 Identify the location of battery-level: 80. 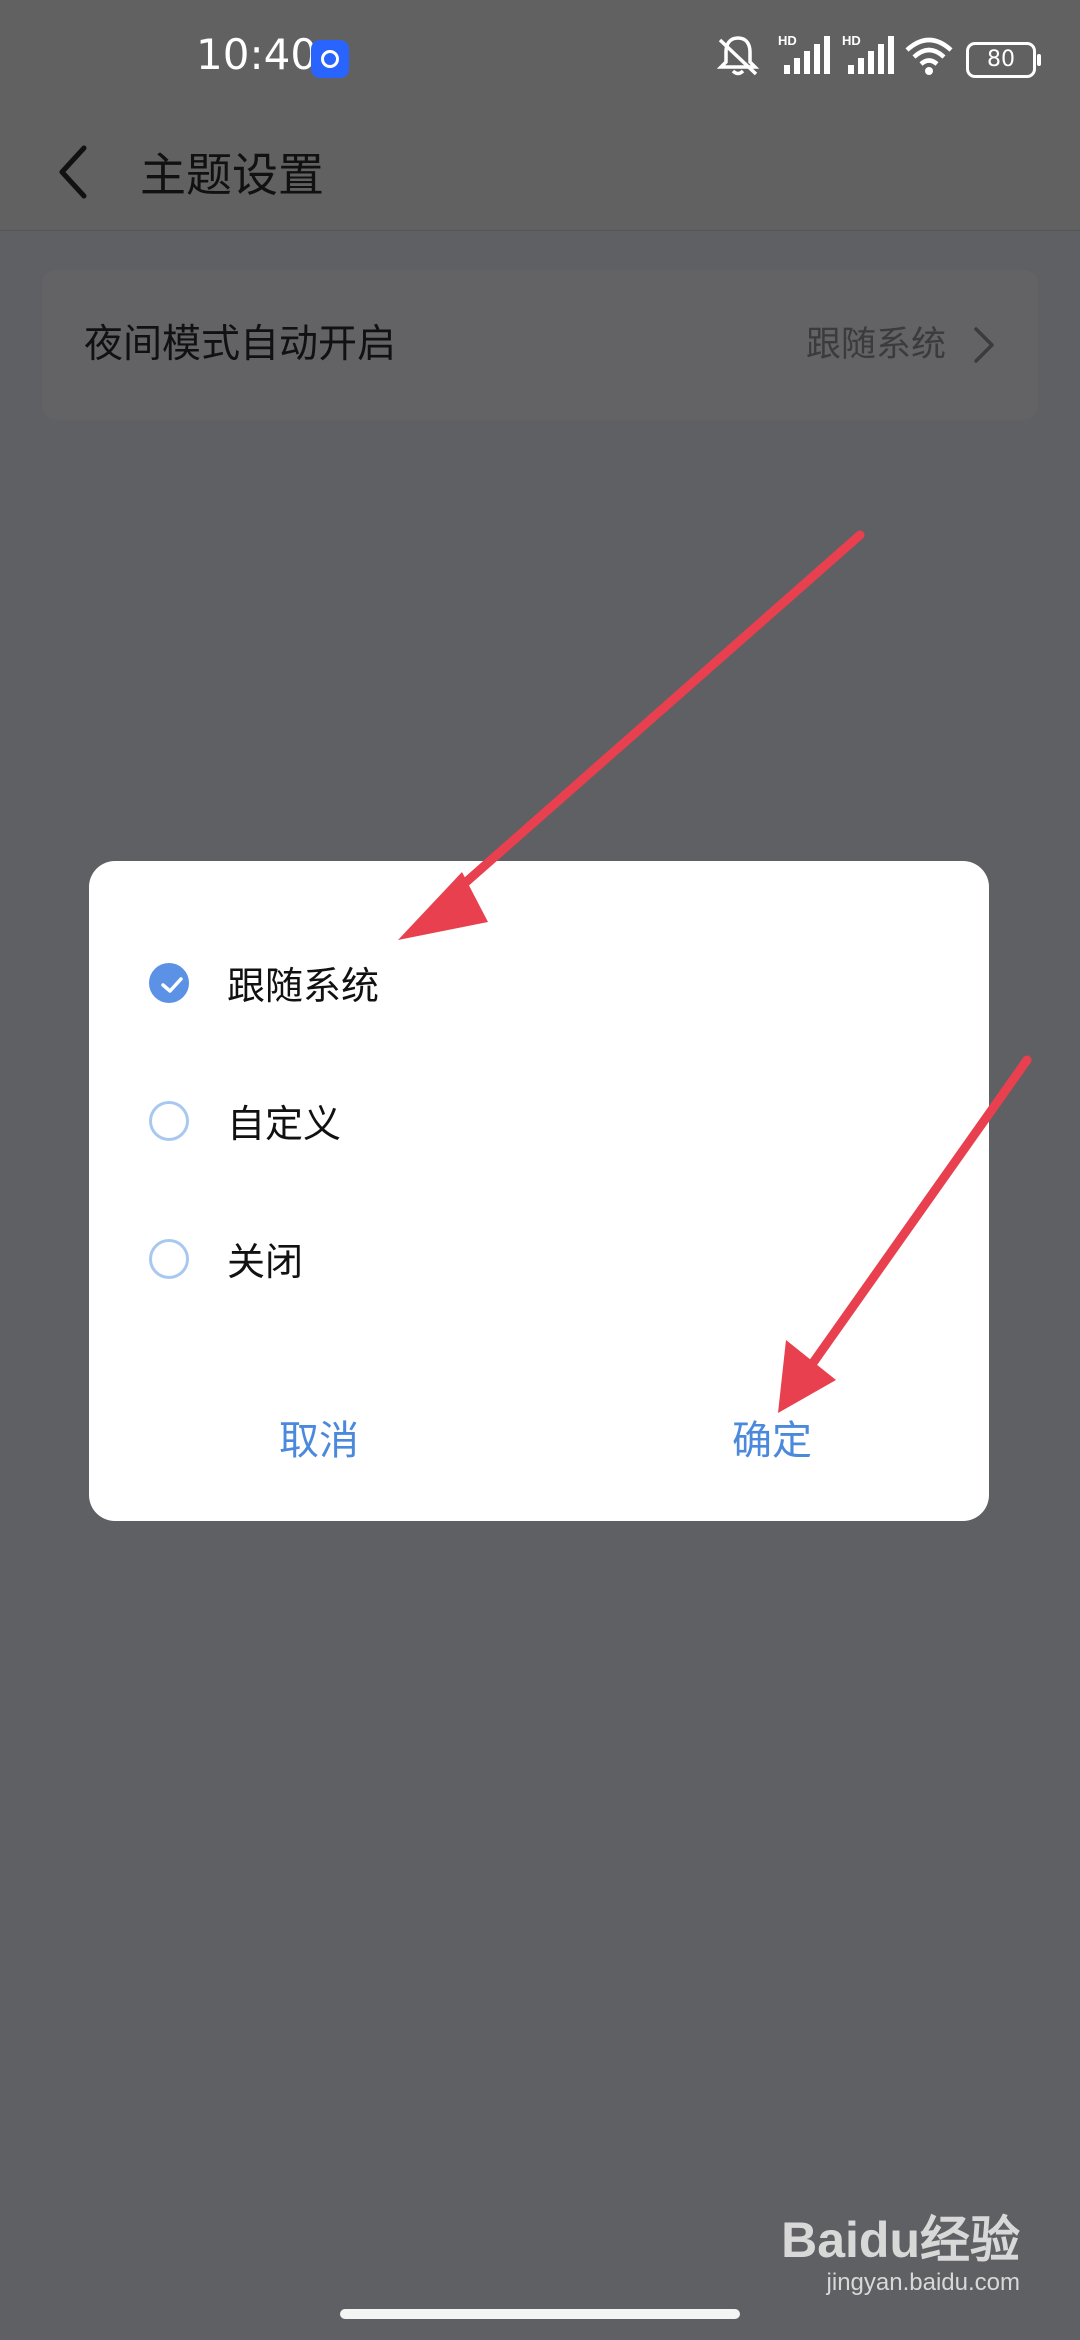
(1001, 59).